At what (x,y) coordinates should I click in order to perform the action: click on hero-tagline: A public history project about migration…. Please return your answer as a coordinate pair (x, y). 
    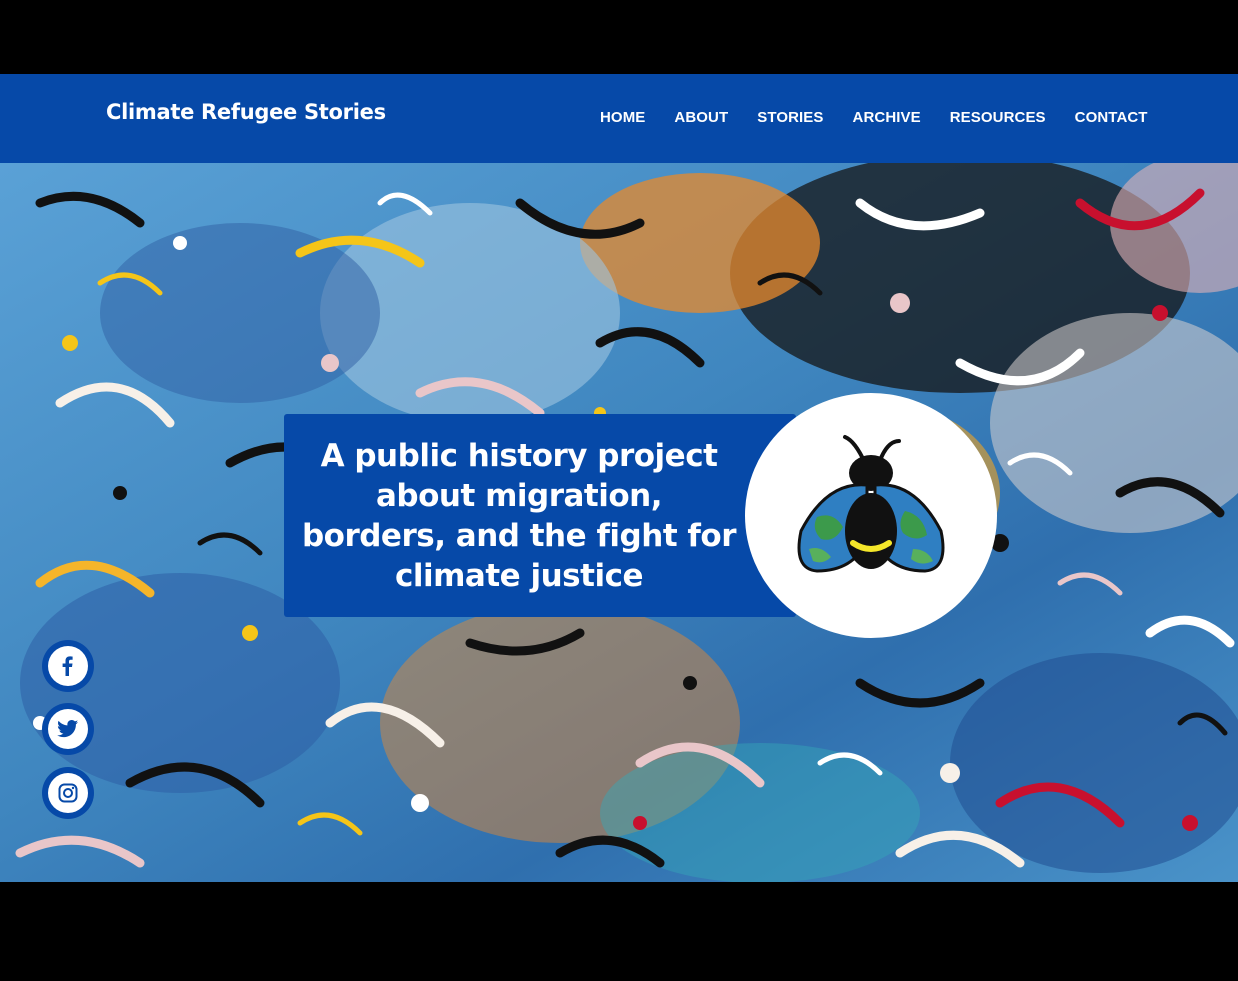
    Looking at the image, I should click on (519, 516).